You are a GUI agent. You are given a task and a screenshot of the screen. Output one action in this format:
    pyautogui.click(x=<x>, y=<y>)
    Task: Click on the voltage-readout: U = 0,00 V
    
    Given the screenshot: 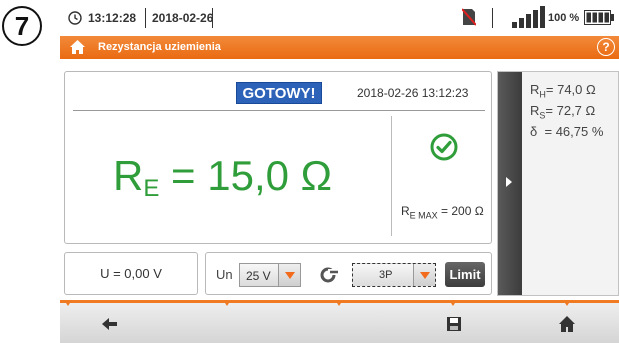 What is the action you would take?
    pyautogui.click(x=131, y=273)
    